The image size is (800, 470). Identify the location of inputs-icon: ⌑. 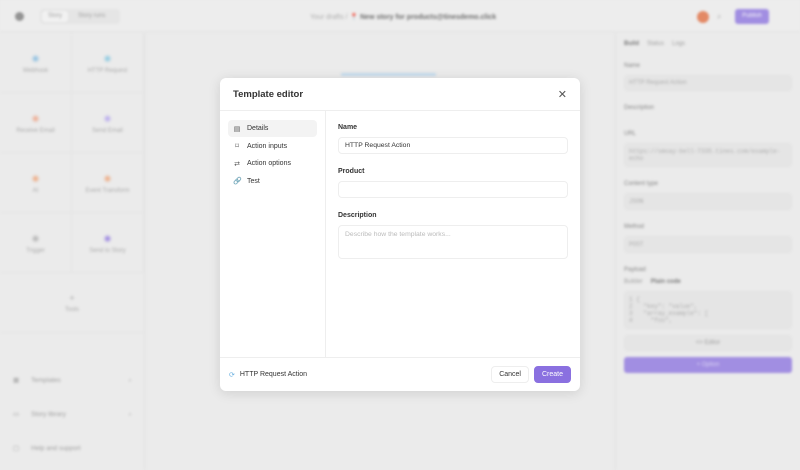
(237, 146).